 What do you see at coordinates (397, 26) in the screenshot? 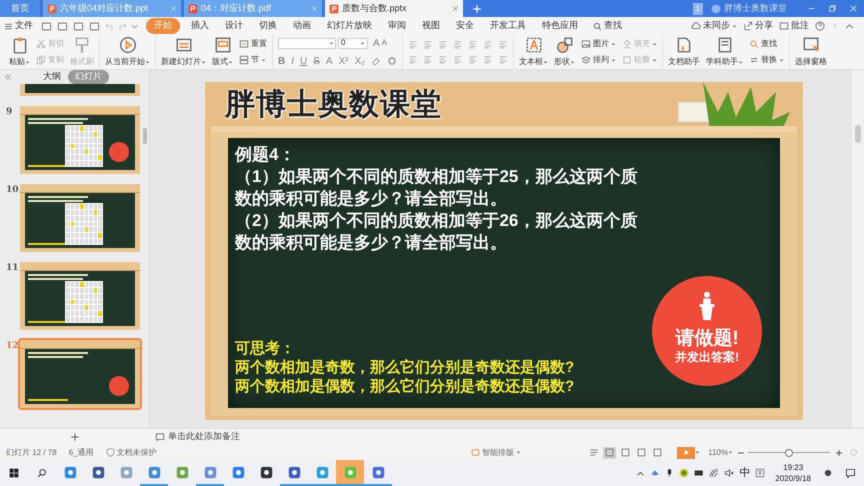
I see `menu-tab: 审阅` at bounding box center [397, 26].